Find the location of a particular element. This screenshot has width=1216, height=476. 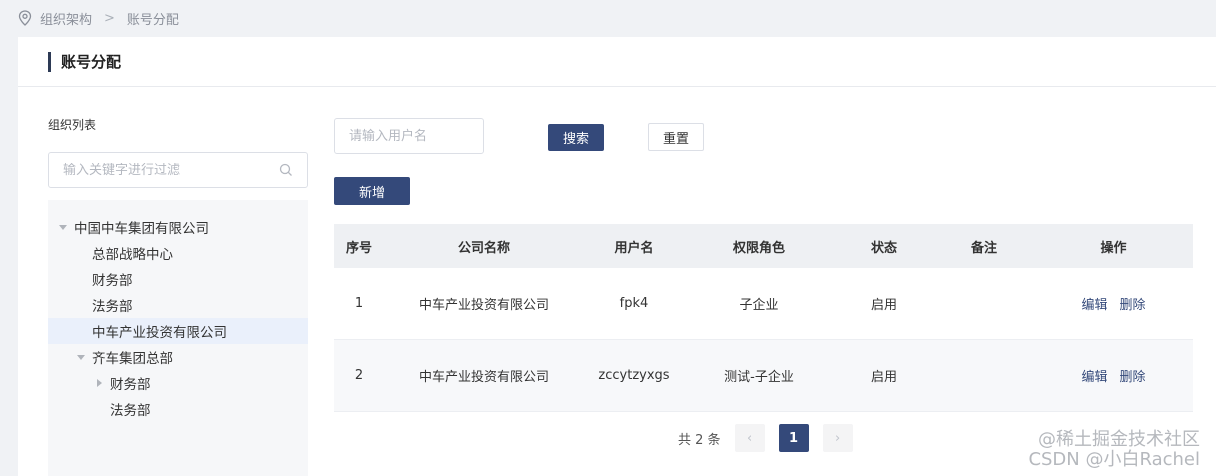

search-button: 搜索 is located at coordinates (576, 137).